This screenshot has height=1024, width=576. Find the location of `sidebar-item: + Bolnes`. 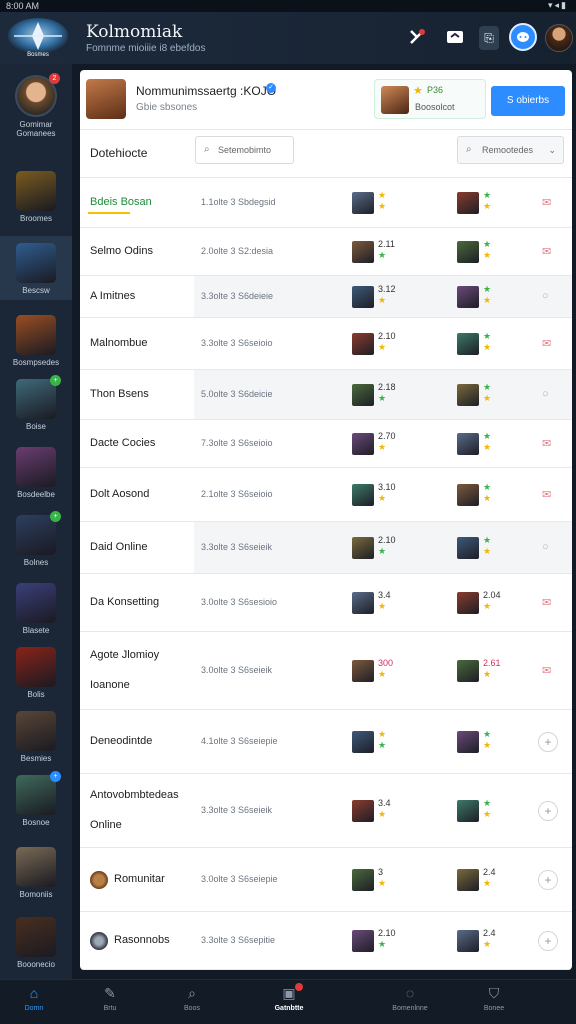

sidebar-item: + Bolnes is located at coordinates (36, 541).